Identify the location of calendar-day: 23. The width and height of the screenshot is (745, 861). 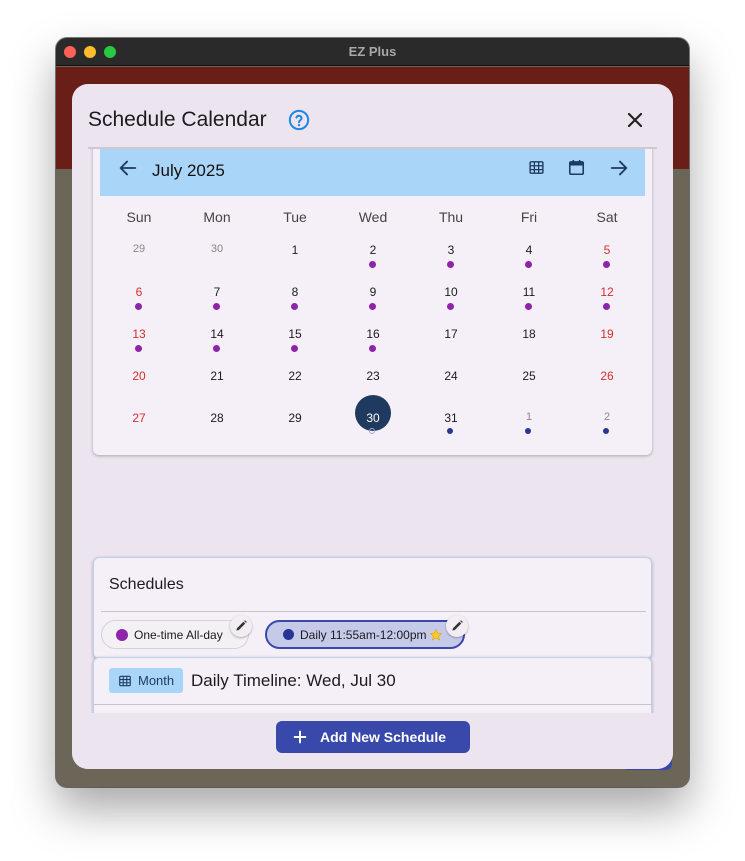
(373, 376).